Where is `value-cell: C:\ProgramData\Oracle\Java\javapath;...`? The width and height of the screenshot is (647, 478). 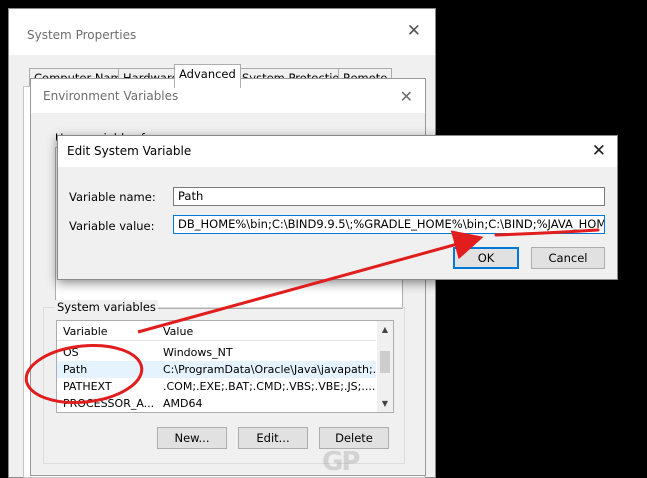 value-cell: C:\ProgramData\Oracle\Java\javapath;... is located at coordinates (269, 369).